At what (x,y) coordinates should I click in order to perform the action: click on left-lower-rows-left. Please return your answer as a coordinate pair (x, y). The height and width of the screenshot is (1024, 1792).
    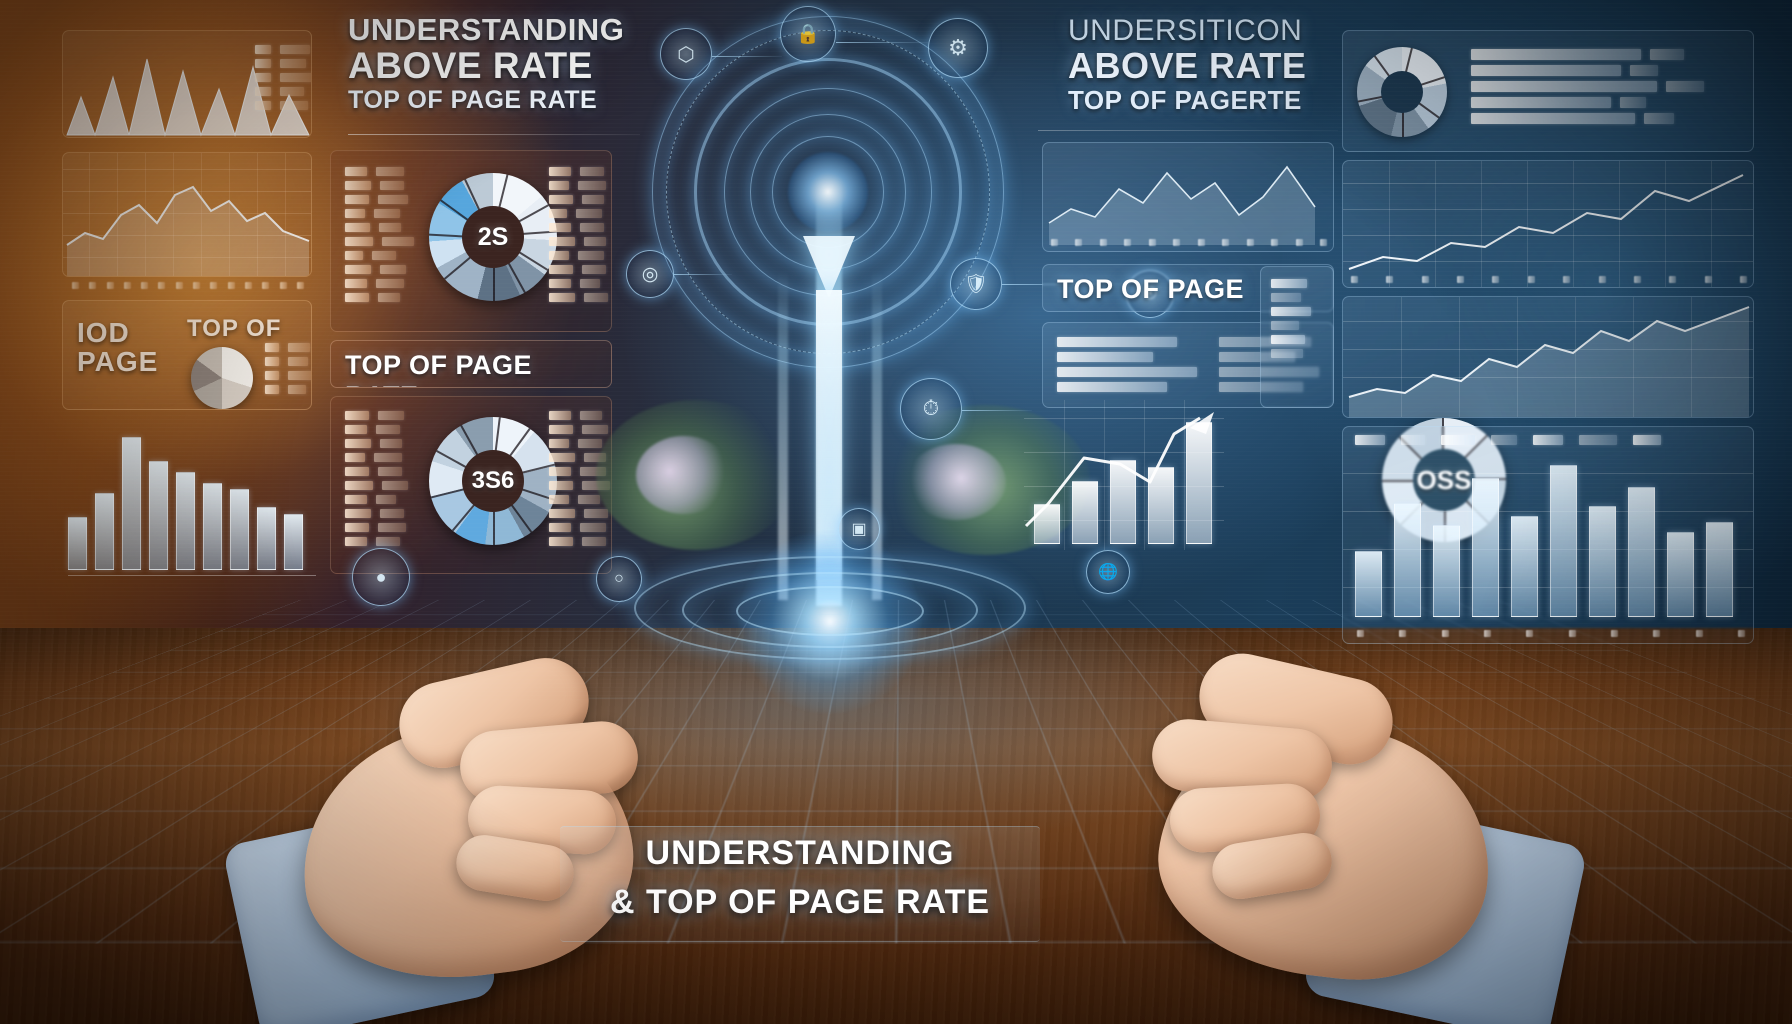
    Looking at the image, I should click on (376, 481).